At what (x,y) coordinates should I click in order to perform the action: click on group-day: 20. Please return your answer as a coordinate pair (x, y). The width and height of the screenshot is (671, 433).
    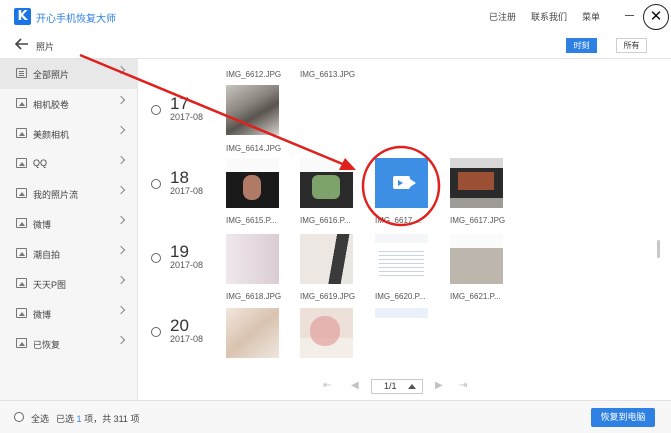
    Looking at the image, I should click on (179, 325).